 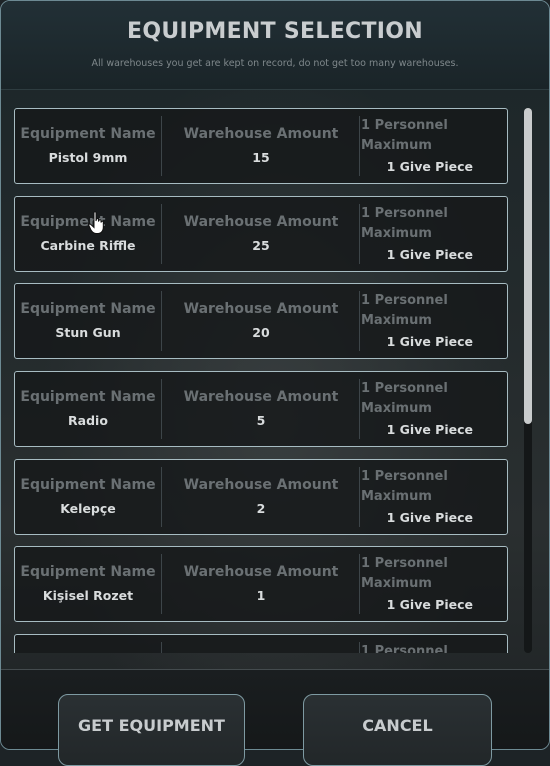 What do you see at coordinates (261, 508) in the screenshot?
I see `warehouse-amount-value: 2` at bounding box center [261, 508].